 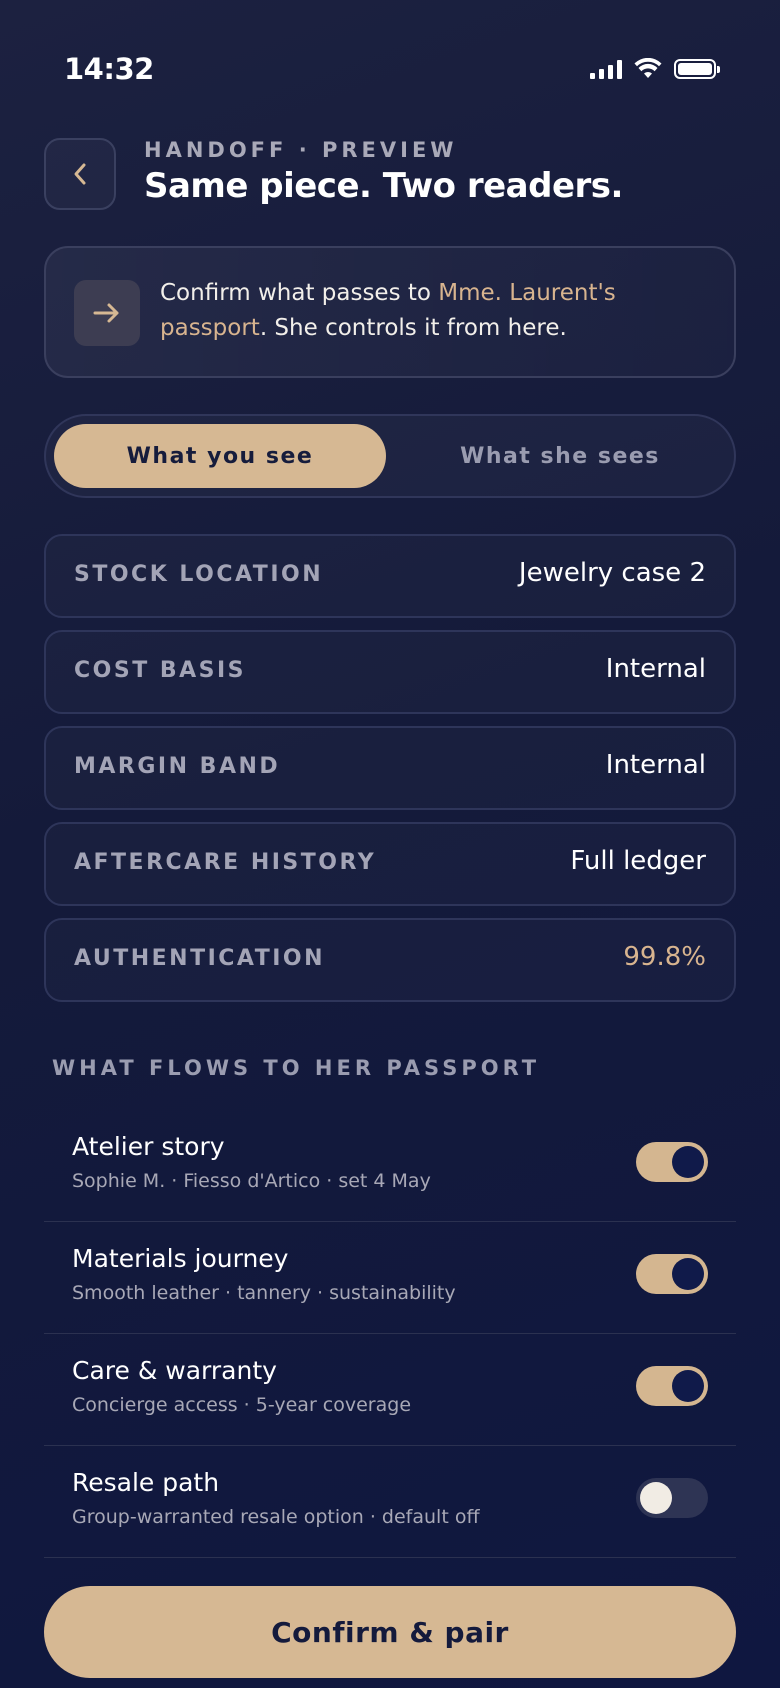 What do you see at coordinates (160, 670) in the screenshot?
I see `field-label: COST BASIS` at bounding box center [160, 670].